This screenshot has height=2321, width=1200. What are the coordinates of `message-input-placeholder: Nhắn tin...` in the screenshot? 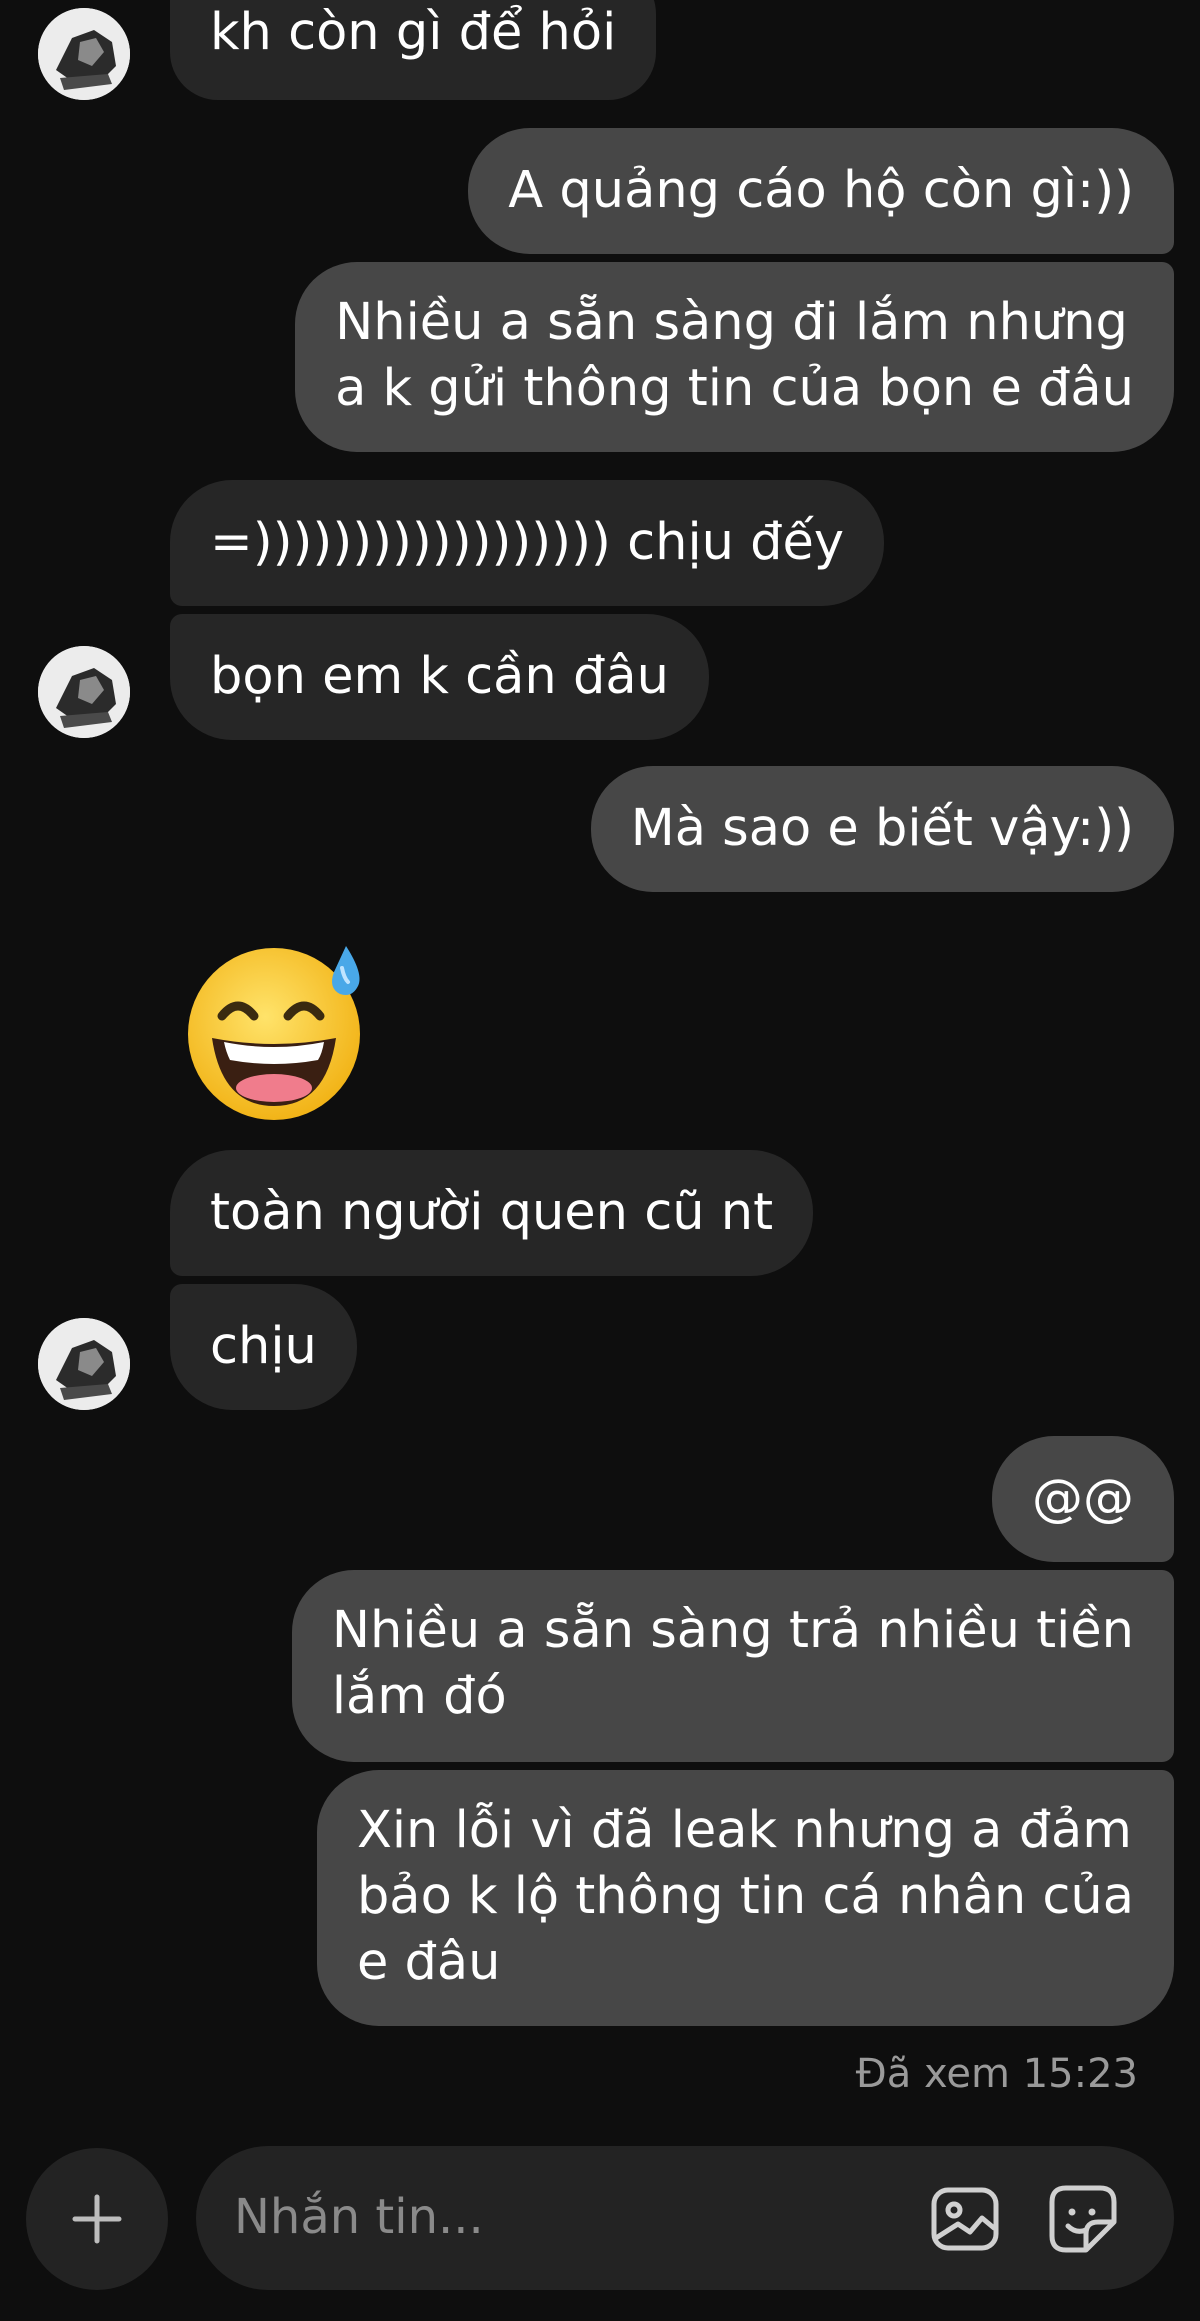 It's located at (359, 2217).